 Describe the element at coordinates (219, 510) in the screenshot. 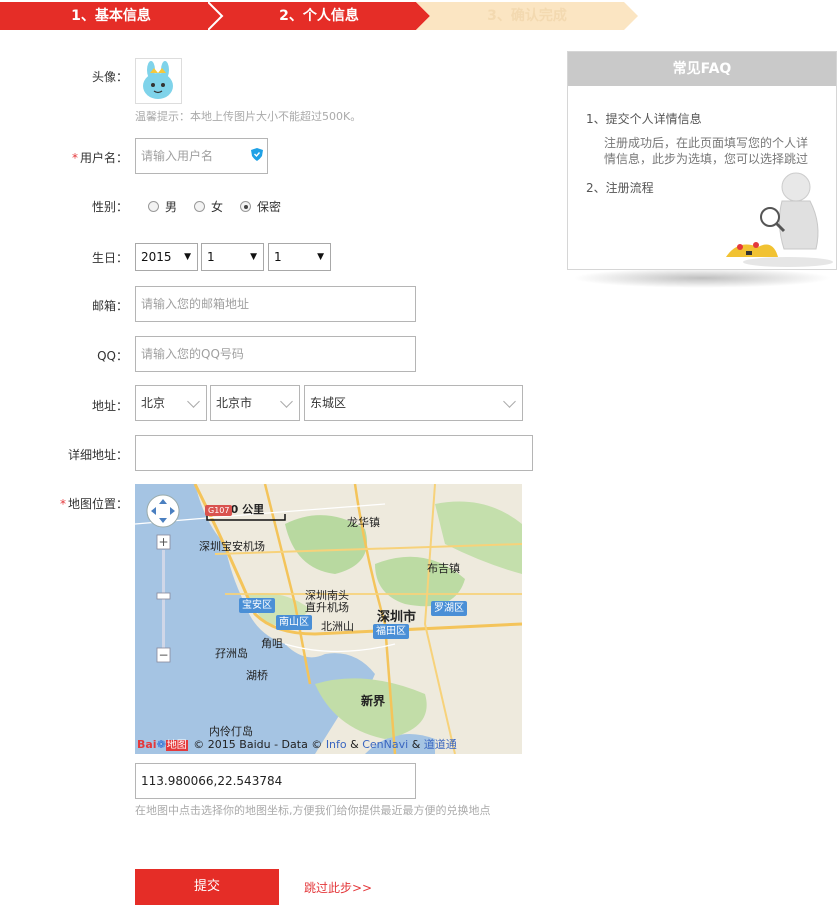

I see `road-shield: G107` at that location.